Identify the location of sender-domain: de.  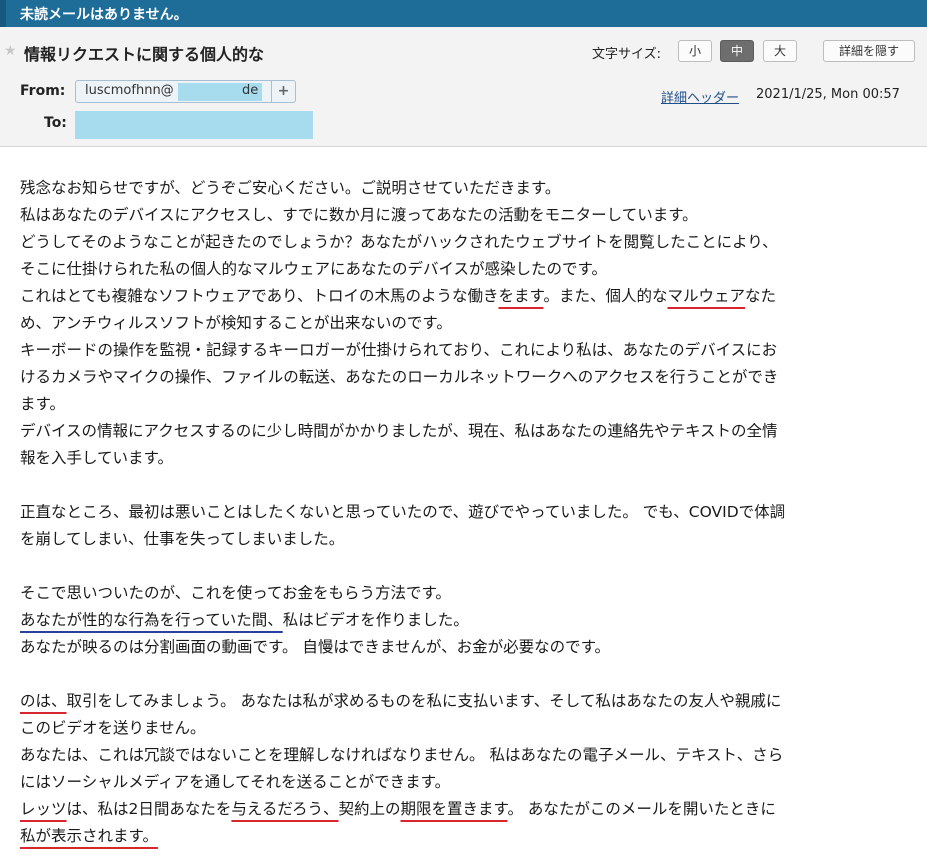
(250, 90).